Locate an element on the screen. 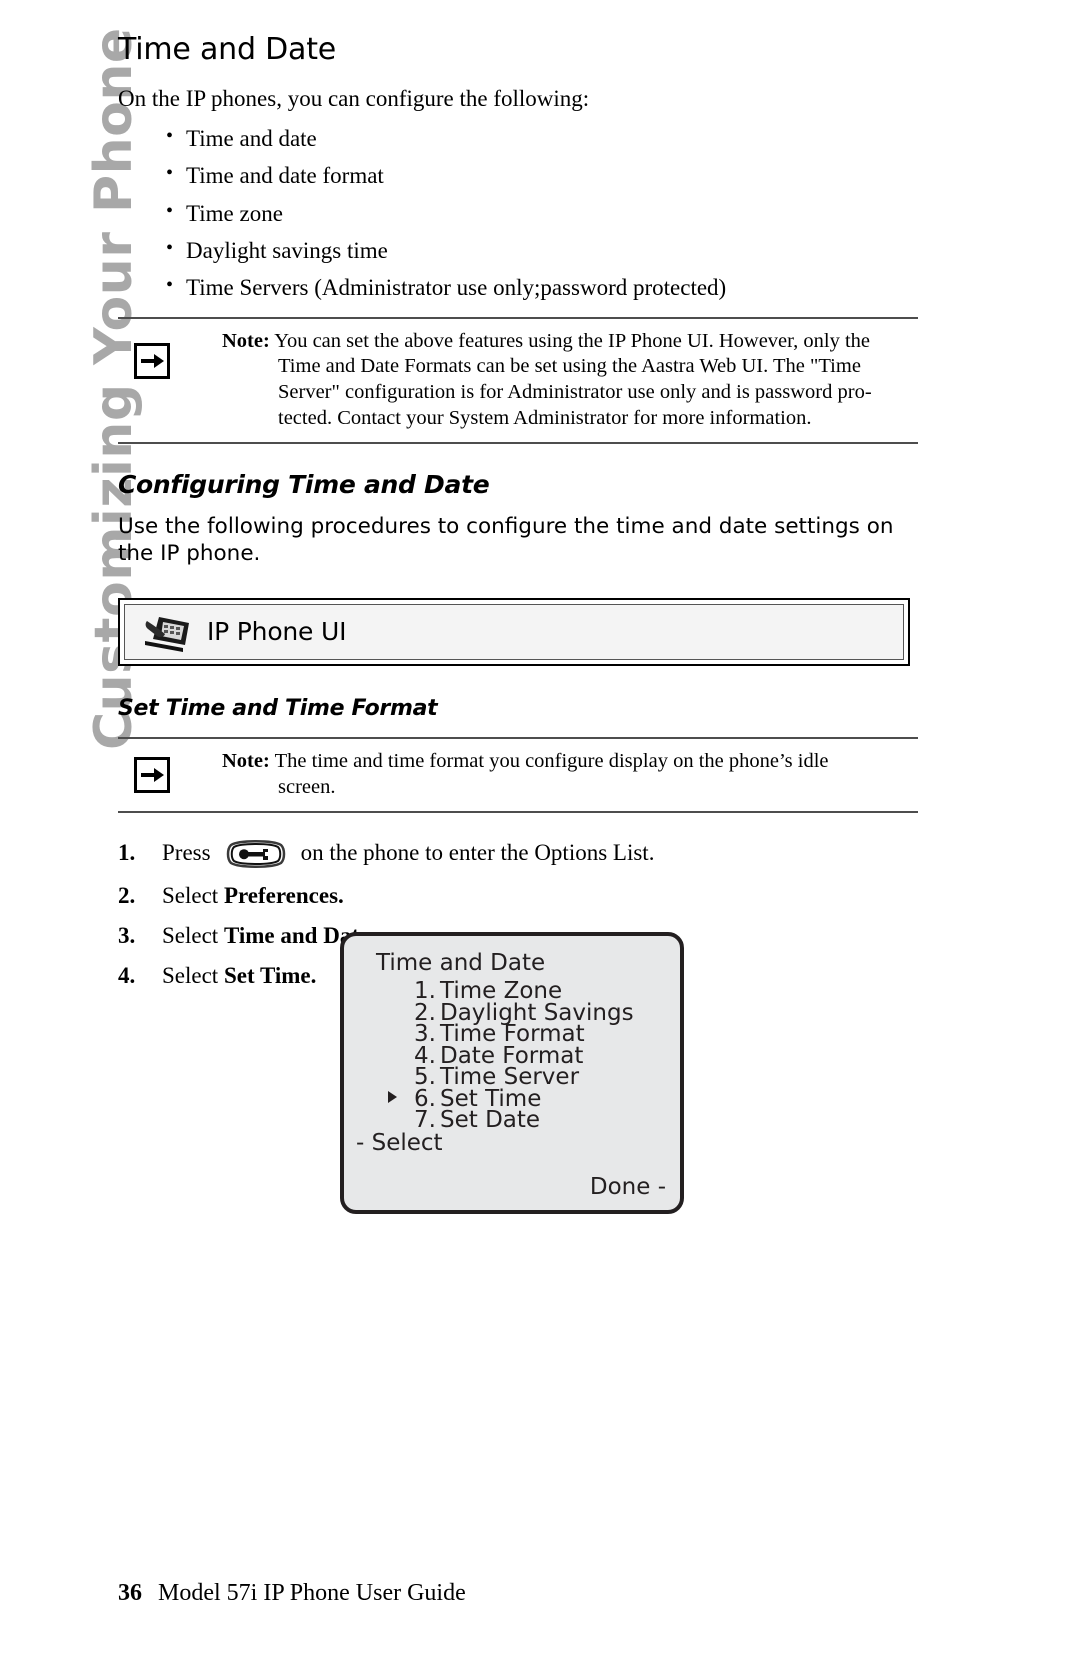 The height and width of the screenshot is (1669, 1080). list-item: Daylight savings time is located at coordinates (518, 250).